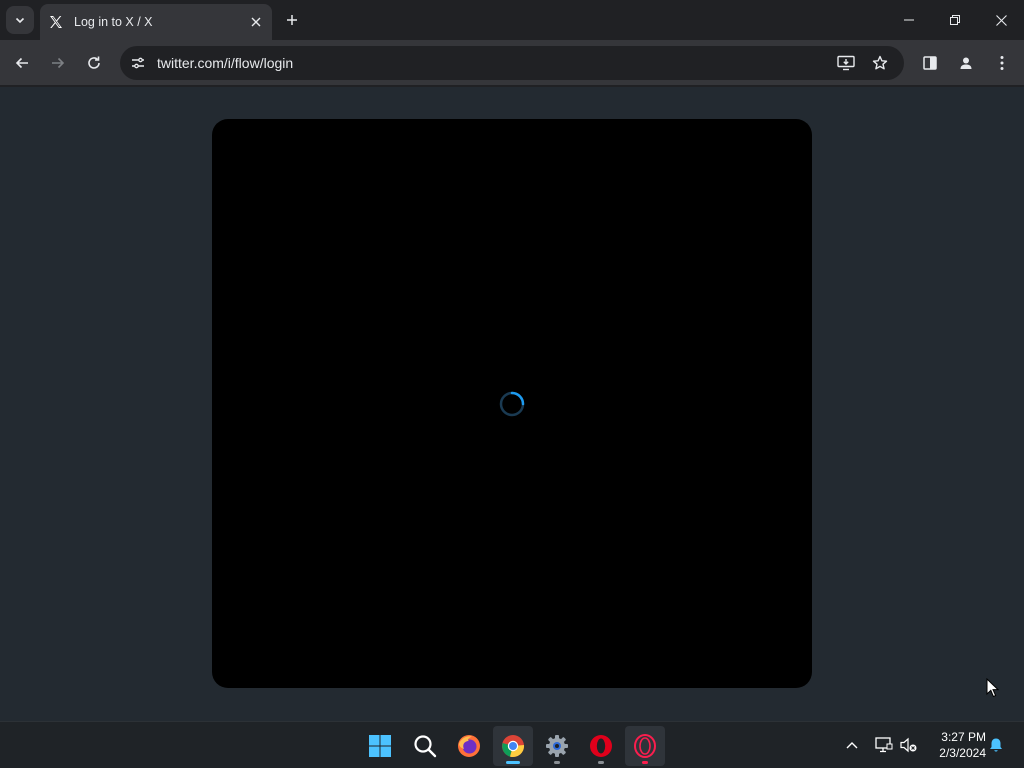  I want to click on loading-spinner-icon, so click(512, 404).